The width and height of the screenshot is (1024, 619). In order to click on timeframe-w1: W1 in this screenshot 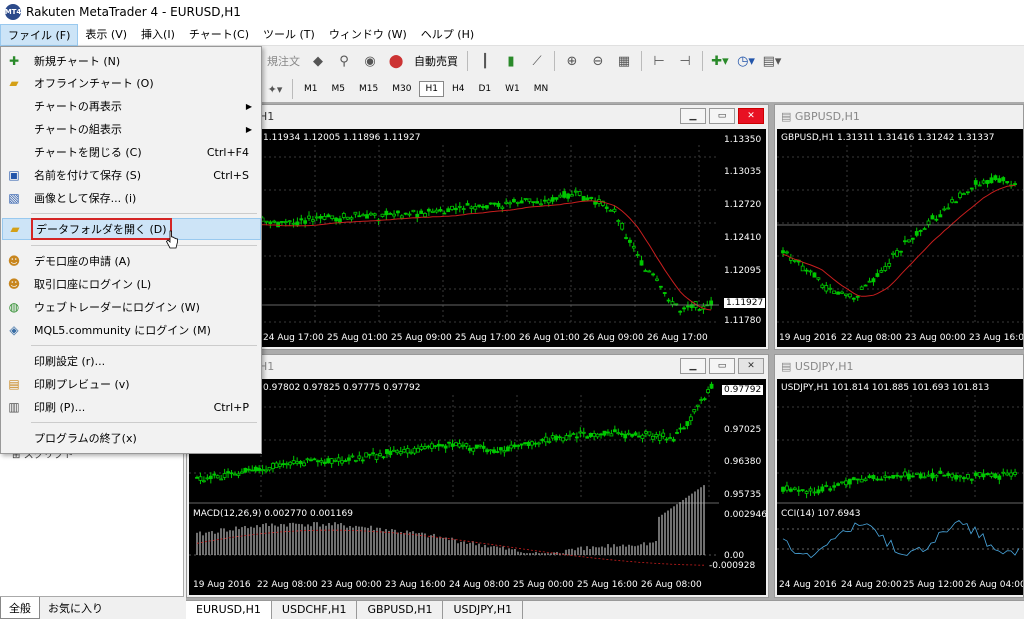, I will do `click(512, 89)`.